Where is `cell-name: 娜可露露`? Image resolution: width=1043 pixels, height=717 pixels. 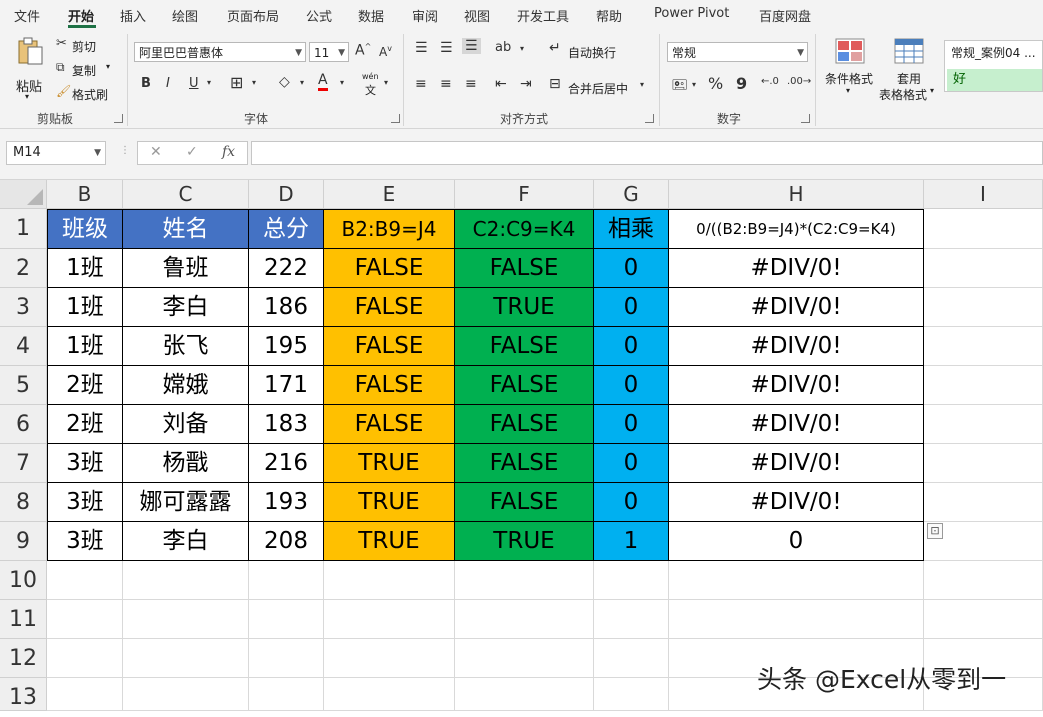 cell-name: 娜可露露 is located at coordinates (186, 502).